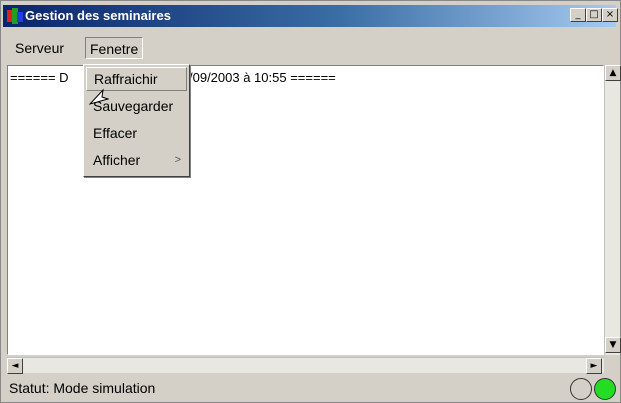 This screenshot has height=403, width=621. Describe the element at coordinates (581, 389) in the screenshot. I see `led-off-indicator-icon` at that location.